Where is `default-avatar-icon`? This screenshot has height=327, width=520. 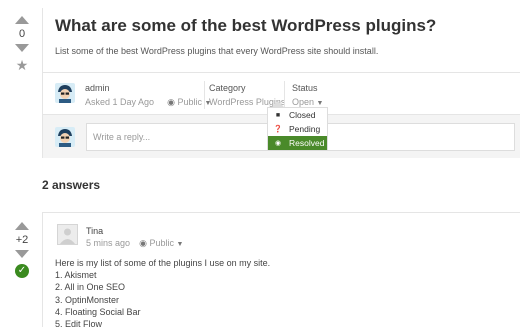
default-avatar-icon is located at coordinates (67, 234).